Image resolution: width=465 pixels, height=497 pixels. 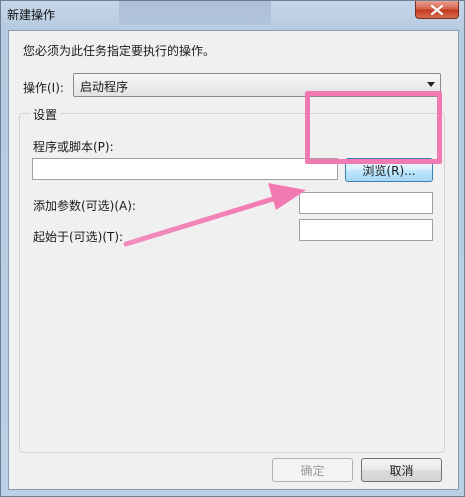 I want to click on program-input, so click(x=185, y=169).